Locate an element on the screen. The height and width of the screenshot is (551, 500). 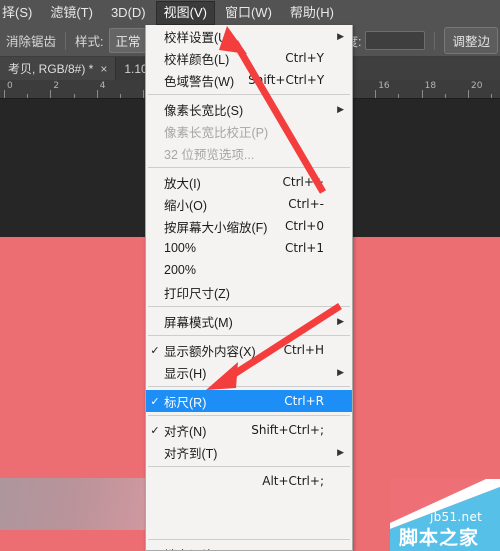
menu-item-shortcut: Shift+Ctrl+Y is located at coordinates (286, 80).